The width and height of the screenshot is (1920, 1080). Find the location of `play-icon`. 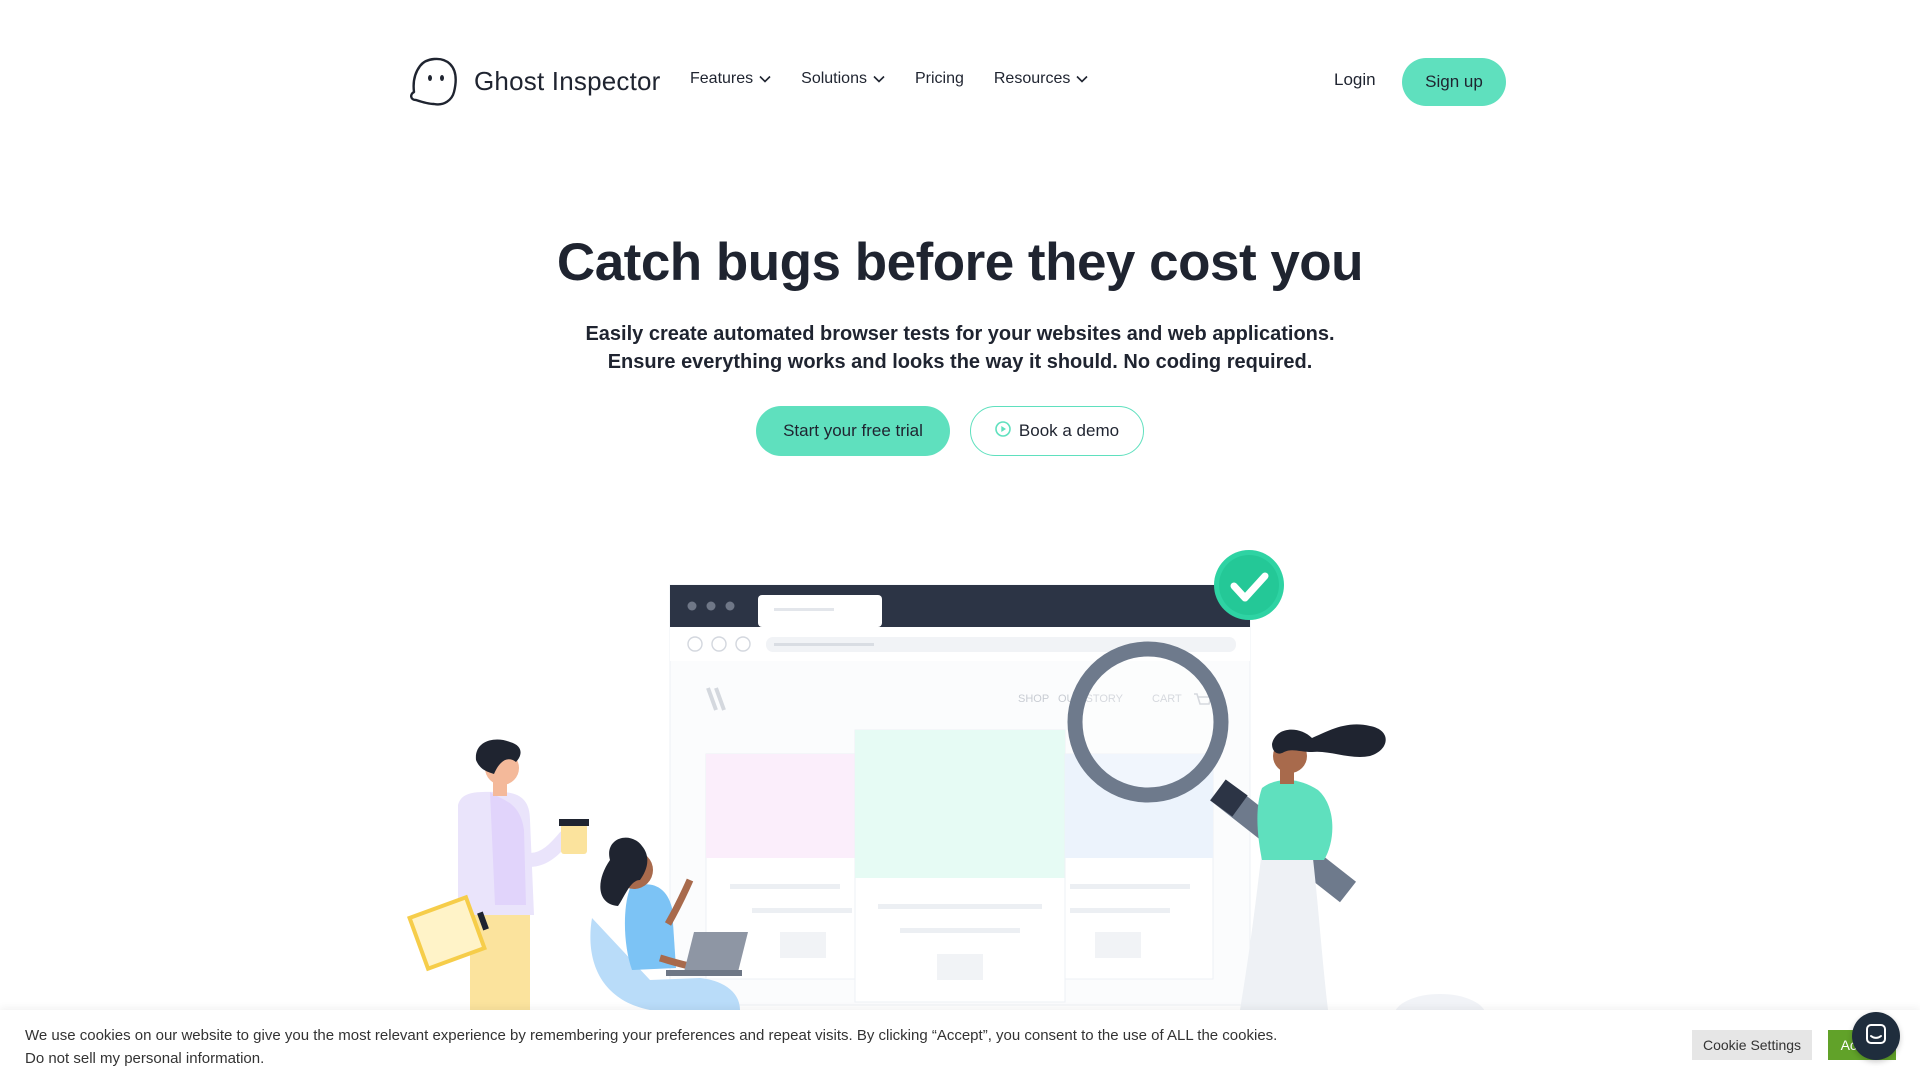

play-icon is located at coordinates (1007, 431).